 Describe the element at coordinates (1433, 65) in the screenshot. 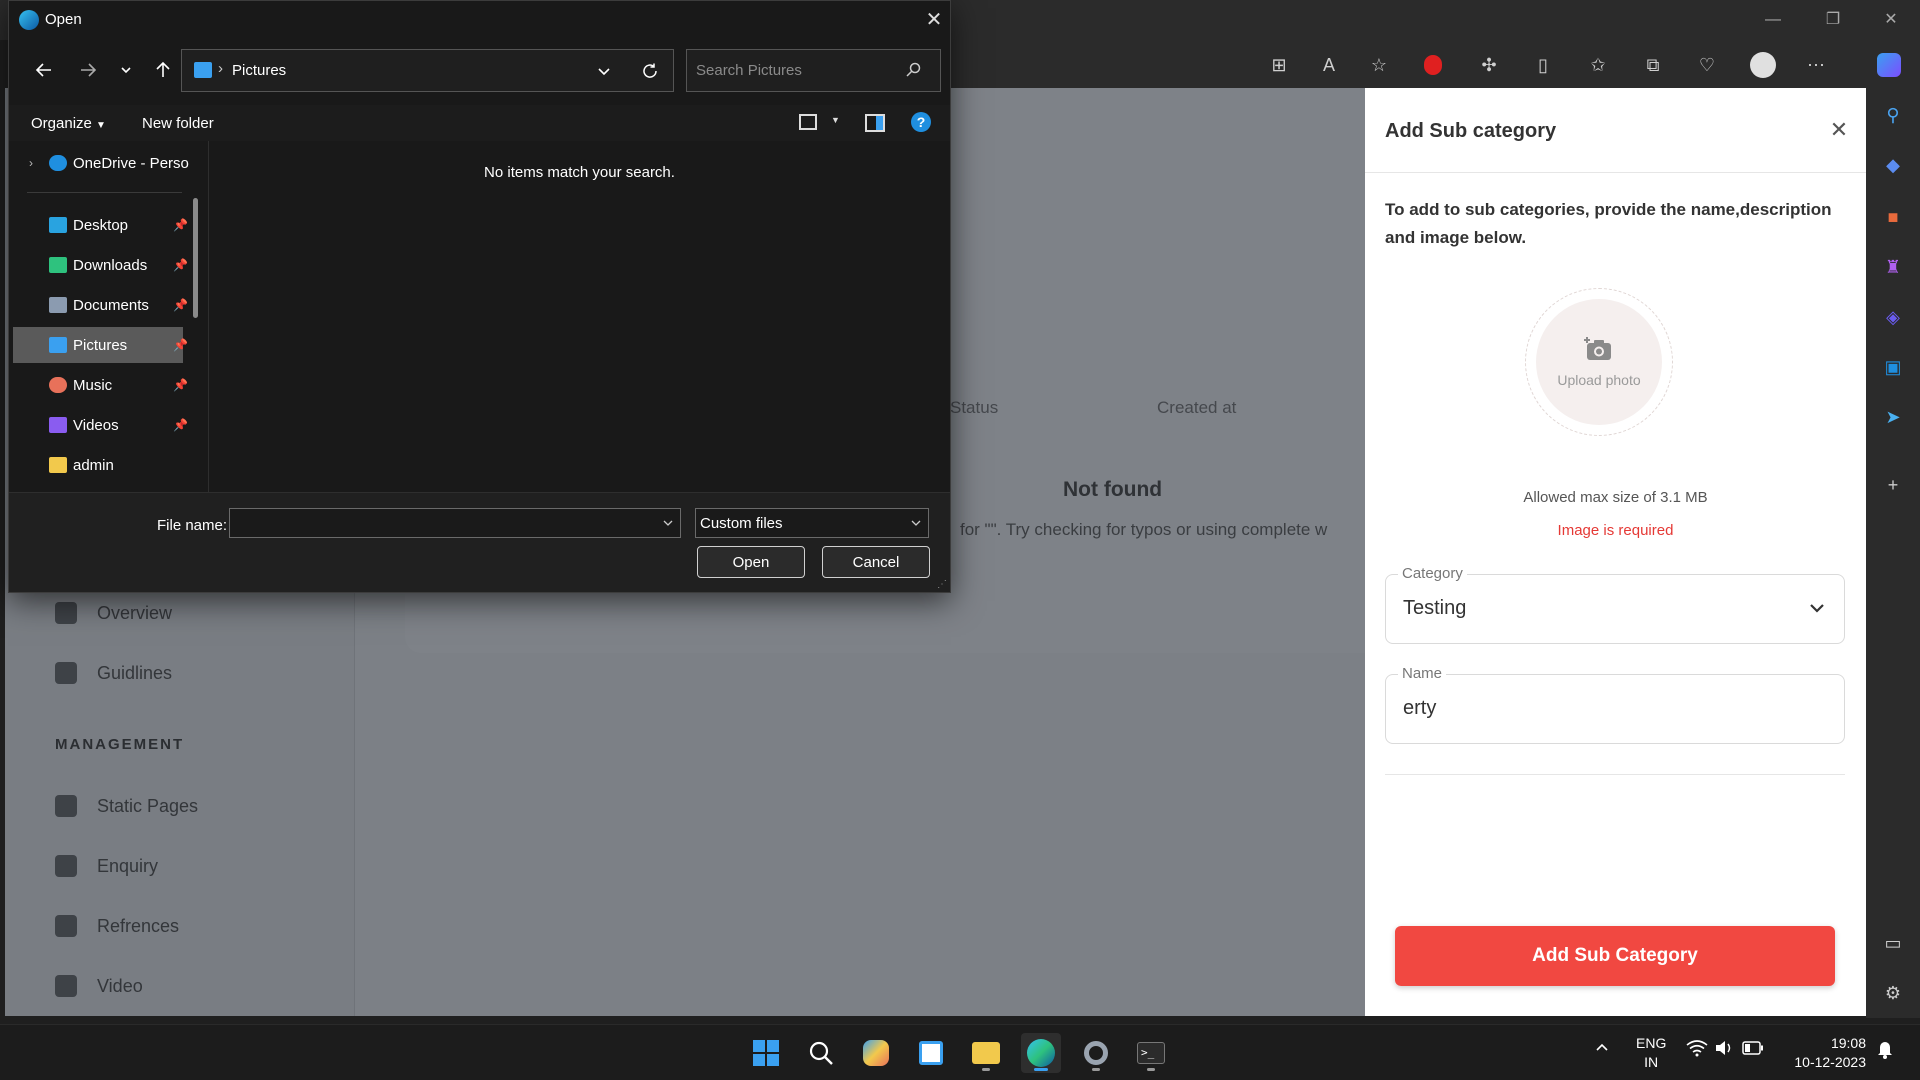

I see `extension-hand-icon` at that location.